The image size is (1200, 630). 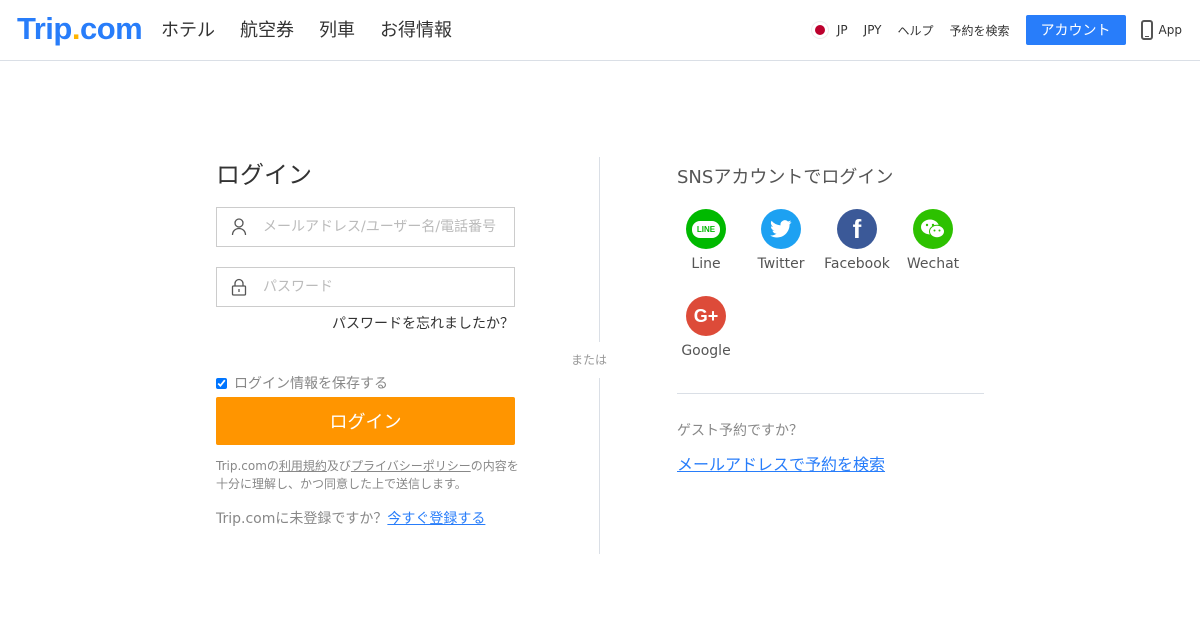 What do you see at coordinates (706, 351) in the screenshot?
I see `sns-google-label: Google` at bounding box center [706, 351].